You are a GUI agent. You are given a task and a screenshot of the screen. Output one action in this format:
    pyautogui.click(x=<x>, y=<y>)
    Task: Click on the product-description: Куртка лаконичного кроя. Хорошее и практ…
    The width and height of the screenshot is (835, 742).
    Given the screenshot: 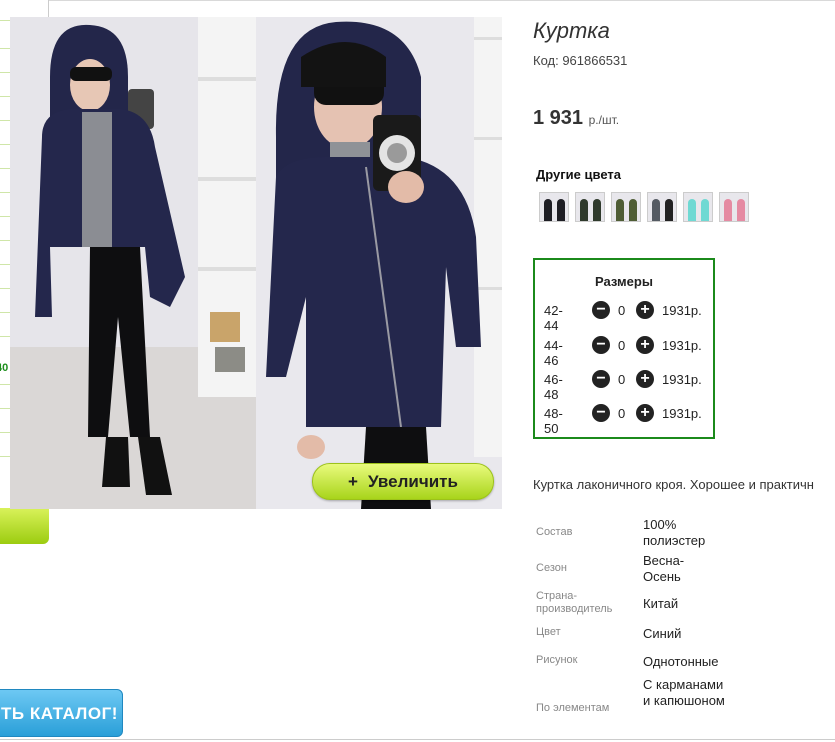 What is the action you would take?
    pyautogui.click(x=673, y=484)
    